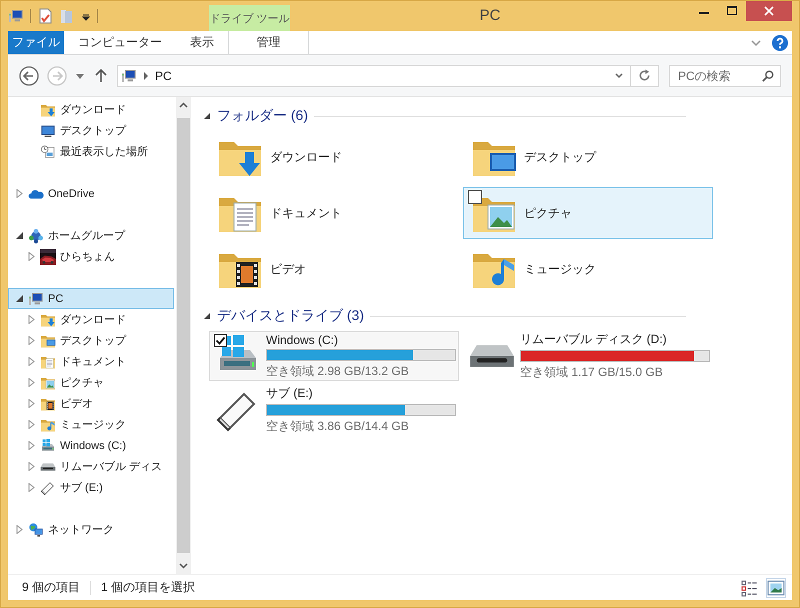 The height and width of the screenshot is (608, 800). I want to click on folder-name: ピクチャ, so click(548, 213).